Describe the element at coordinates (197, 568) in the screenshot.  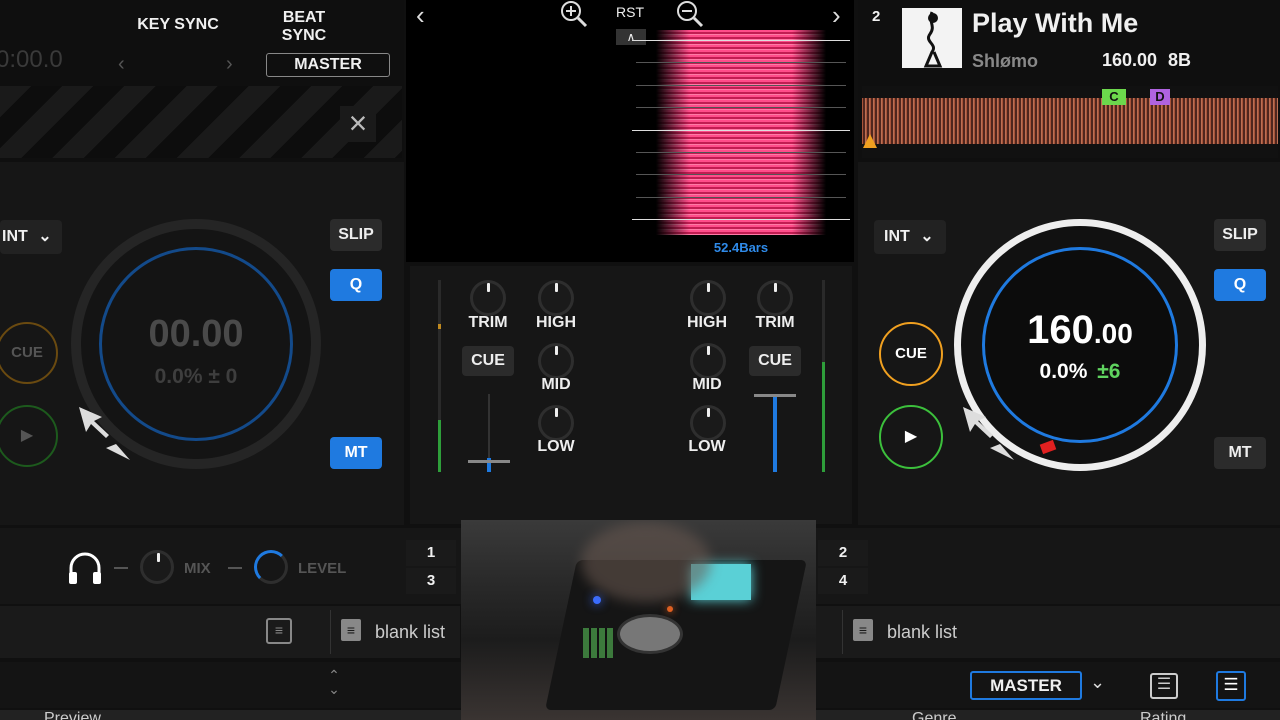
I see `mix-label: MIX` at that location.